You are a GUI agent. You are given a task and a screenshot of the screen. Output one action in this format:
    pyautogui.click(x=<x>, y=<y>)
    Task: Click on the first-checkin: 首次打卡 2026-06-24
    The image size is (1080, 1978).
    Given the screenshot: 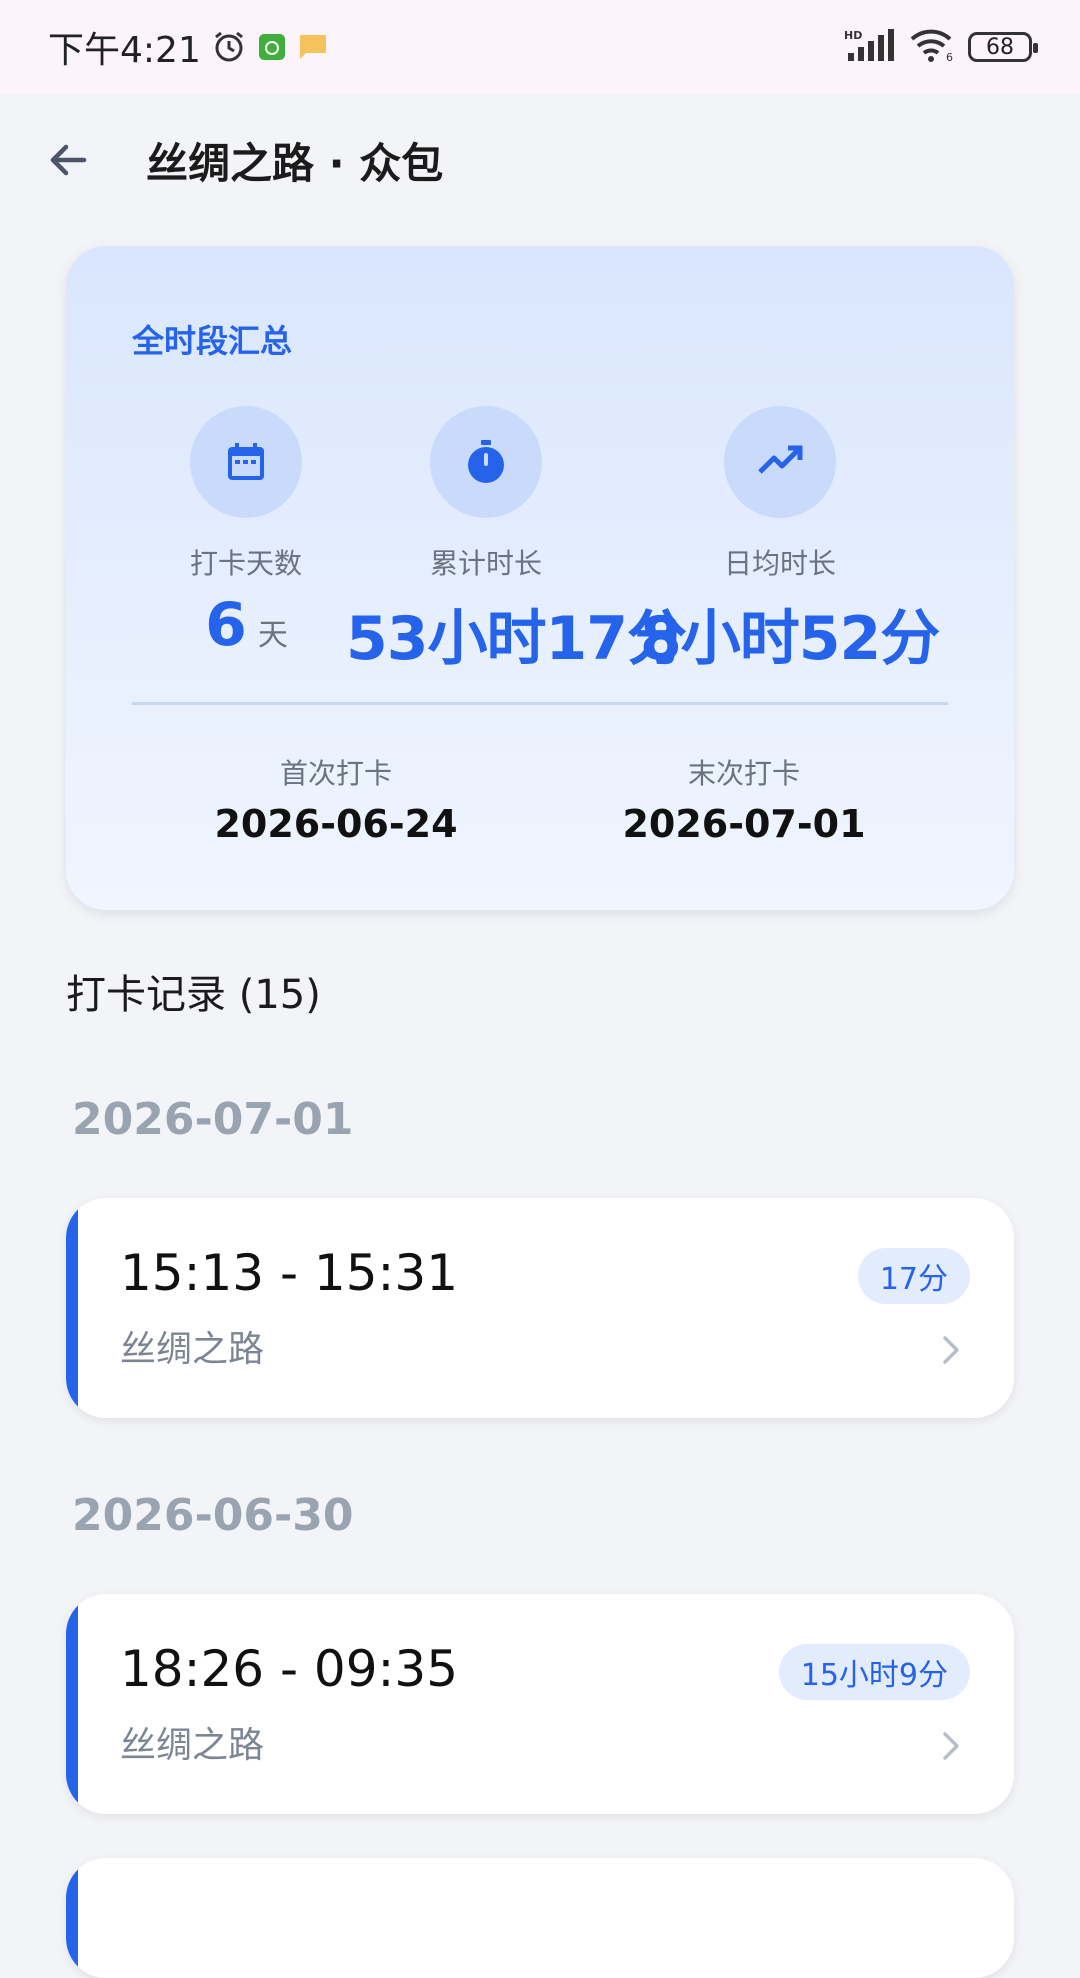 What is the action you would take?
    pyautogui.click(x=336, y=799)
    